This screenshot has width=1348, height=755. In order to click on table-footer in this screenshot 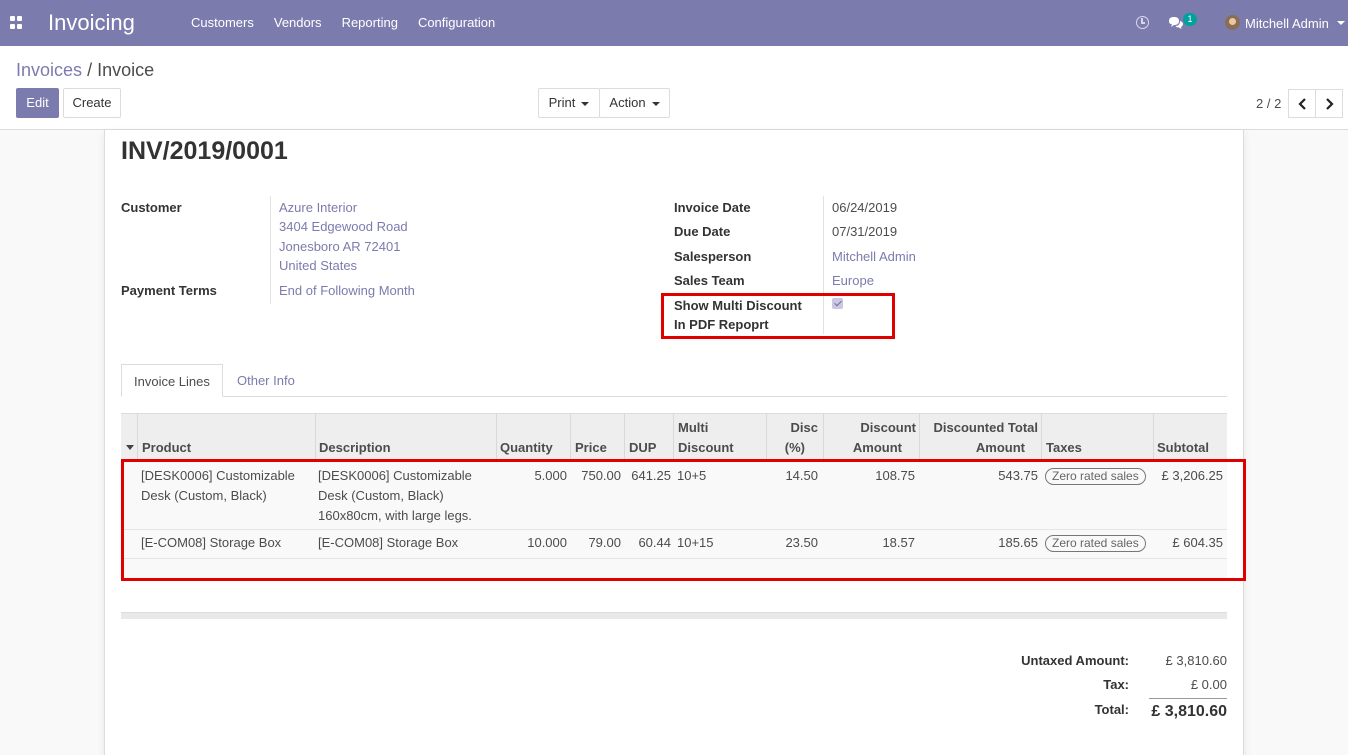, I will do `click(674, 615)`.